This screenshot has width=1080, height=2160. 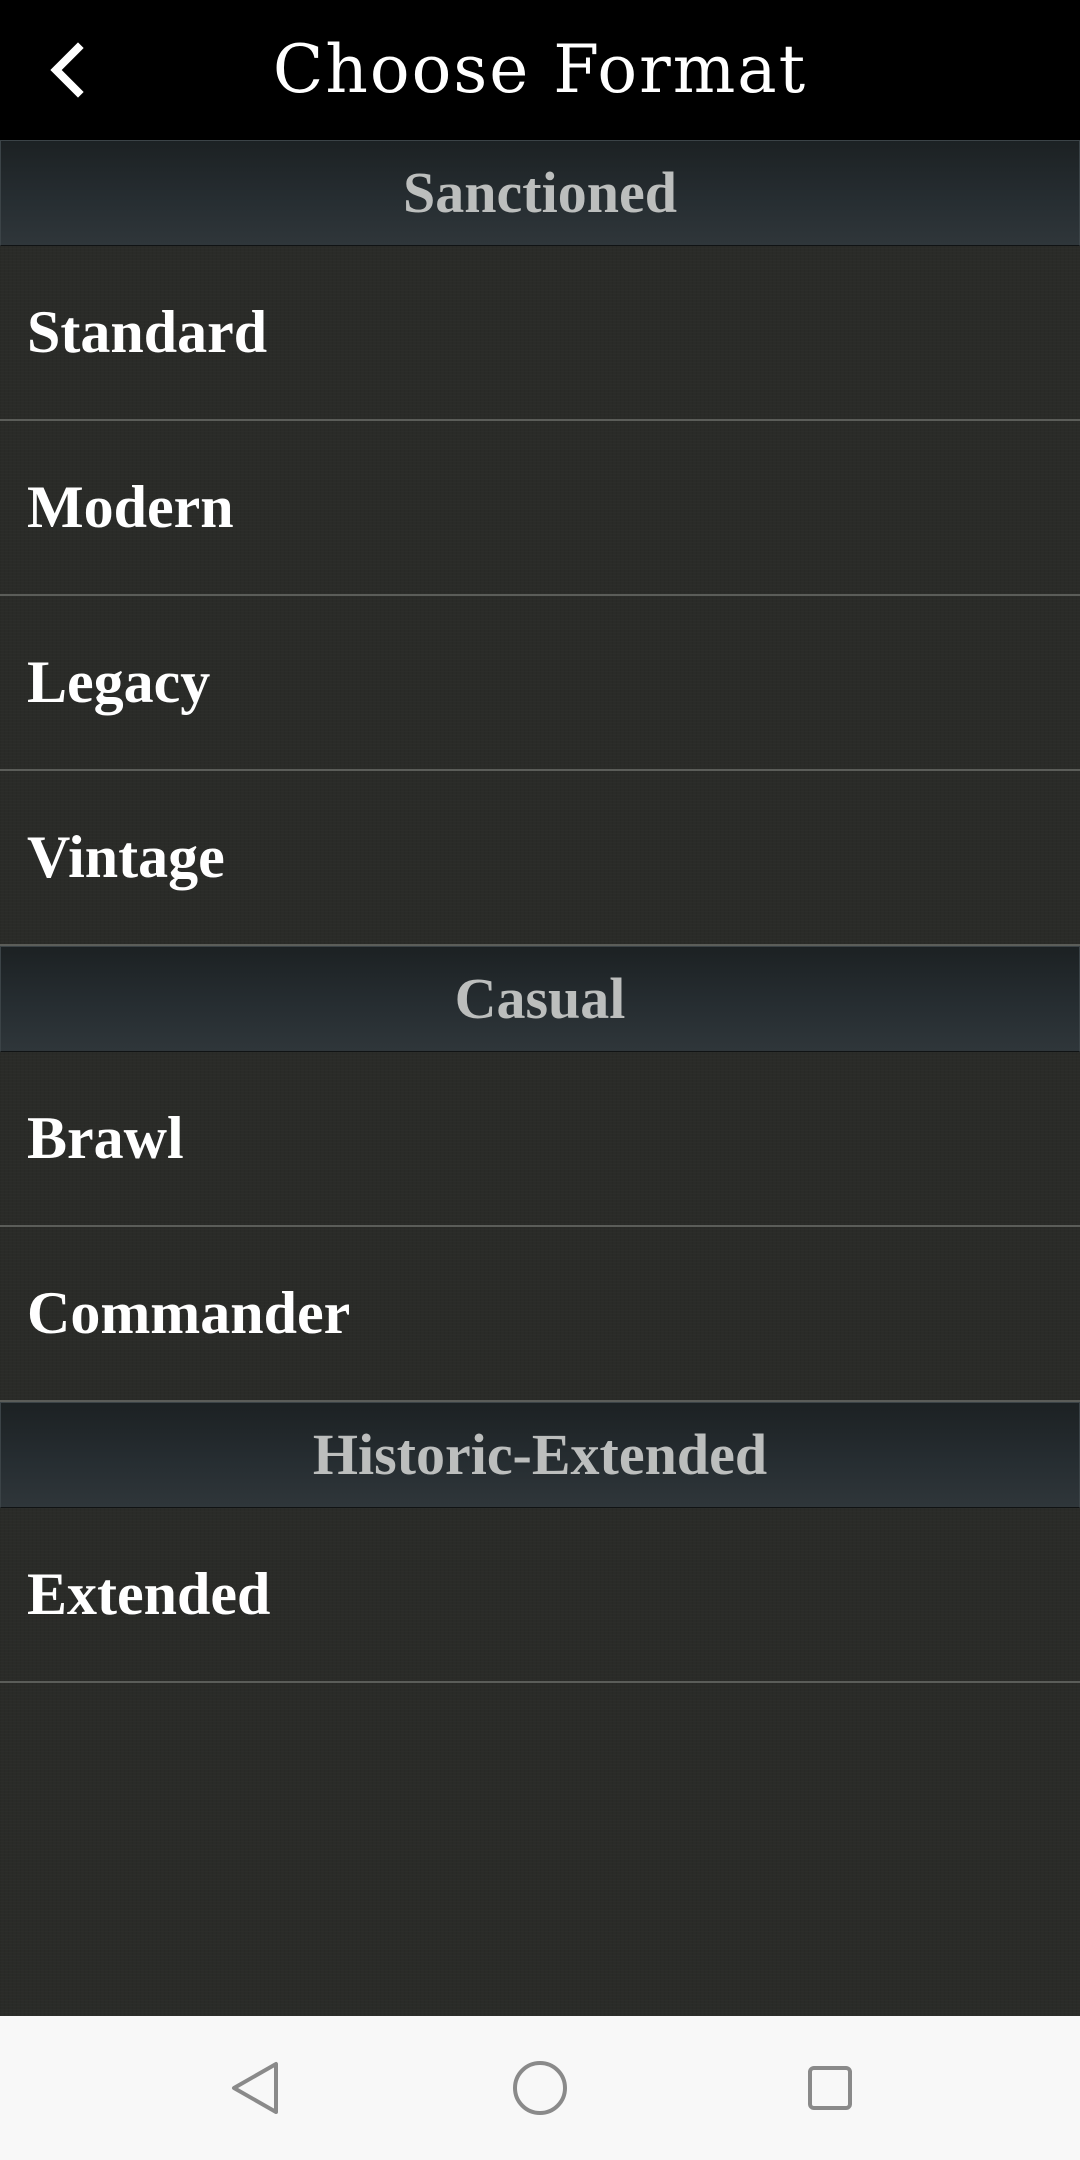 What do you see at coordinates (540, 333) in the screenshot?
I see `format-item-standard: Standard` at bounding box center [540, 333].